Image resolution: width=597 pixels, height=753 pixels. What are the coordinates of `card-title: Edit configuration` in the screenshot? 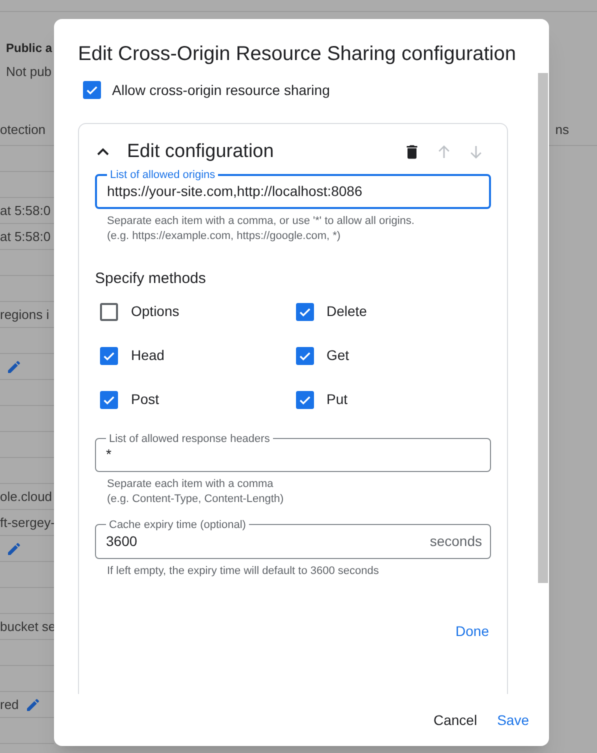 It's located at (201, 152).